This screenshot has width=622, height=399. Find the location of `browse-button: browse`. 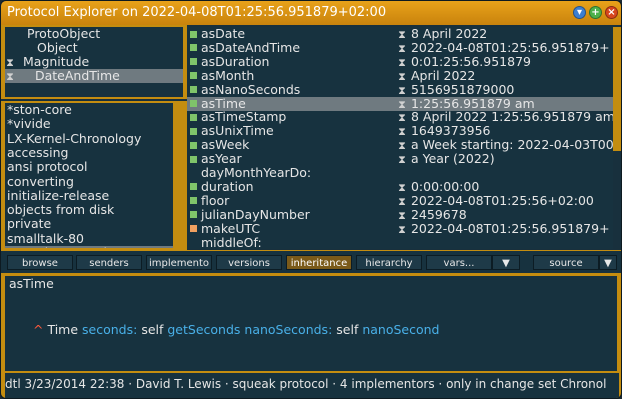

browse-button: browse is located at coordinates (40, 262).